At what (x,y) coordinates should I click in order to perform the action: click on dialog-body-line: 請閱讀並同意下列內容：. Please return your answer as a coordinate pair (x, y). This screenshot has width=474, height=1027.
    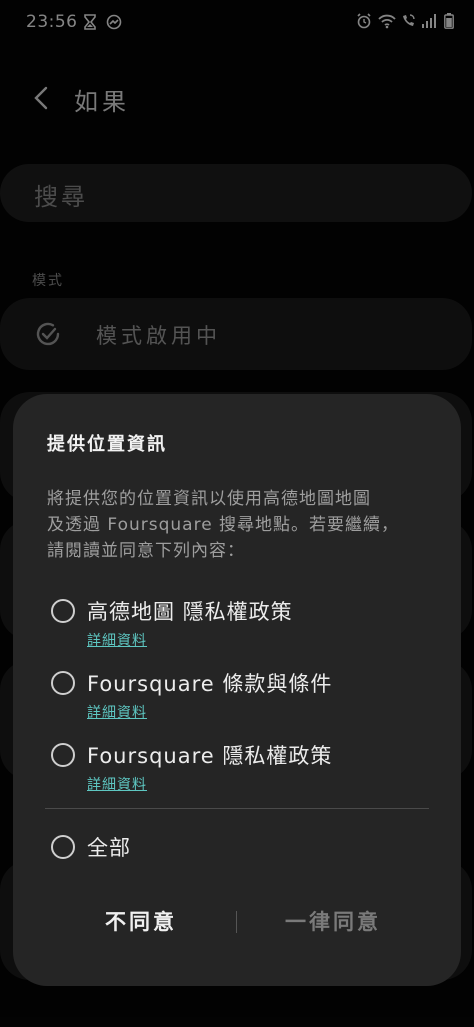
    Looking at the image, I should click on (146, 551).